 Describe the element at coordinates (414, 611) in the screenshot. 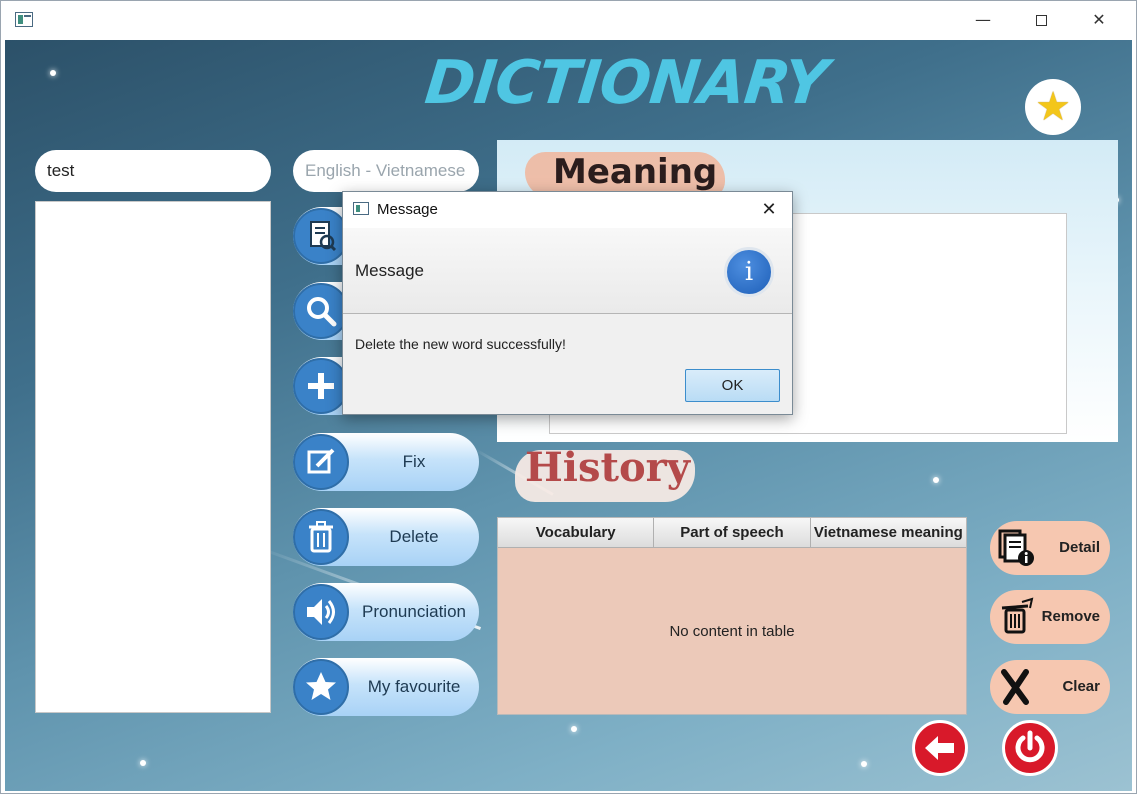

I see `pronunciation-label: Pronunciation` at that location.